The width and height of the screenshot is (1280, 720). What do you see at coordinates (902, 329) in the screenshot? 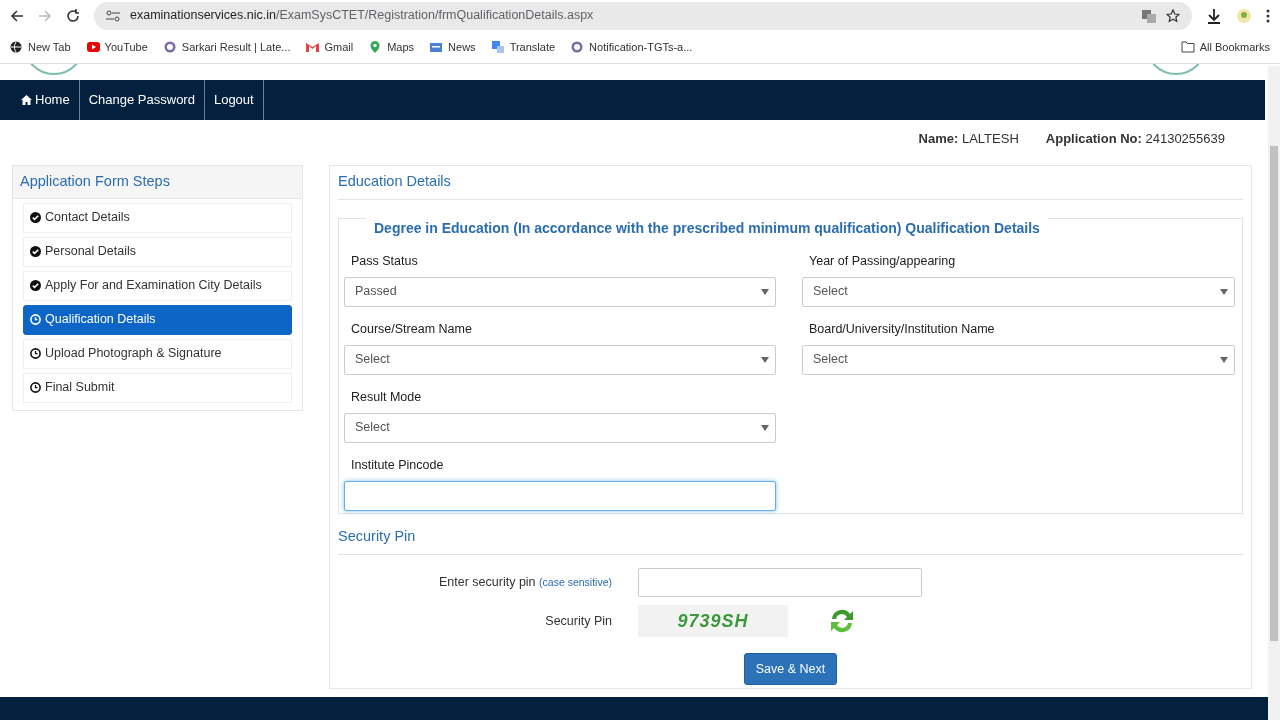
I see `field-label: Board/University/Institution Name` at bounding box center [902, 329].